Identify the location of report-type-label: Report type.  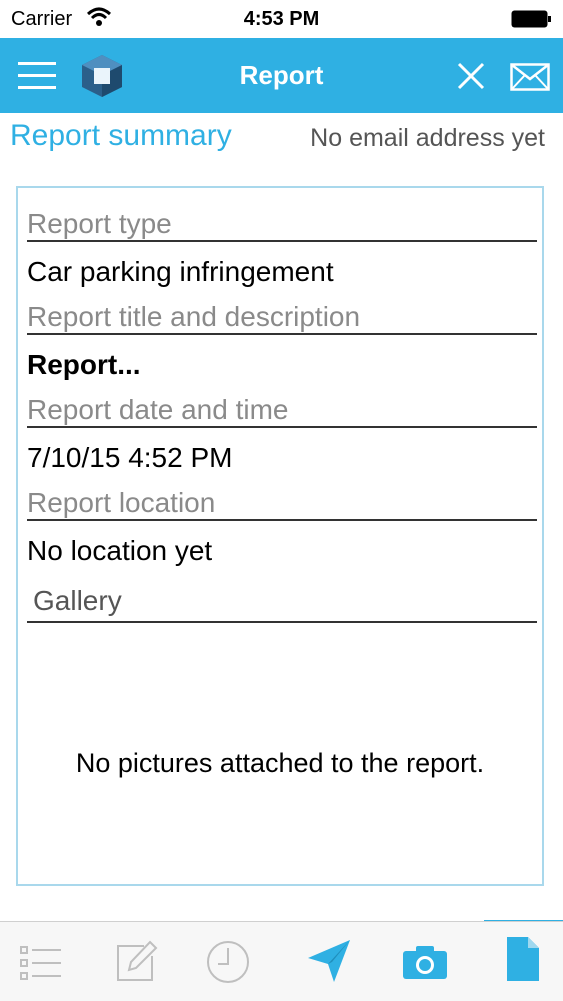
(282, 216).